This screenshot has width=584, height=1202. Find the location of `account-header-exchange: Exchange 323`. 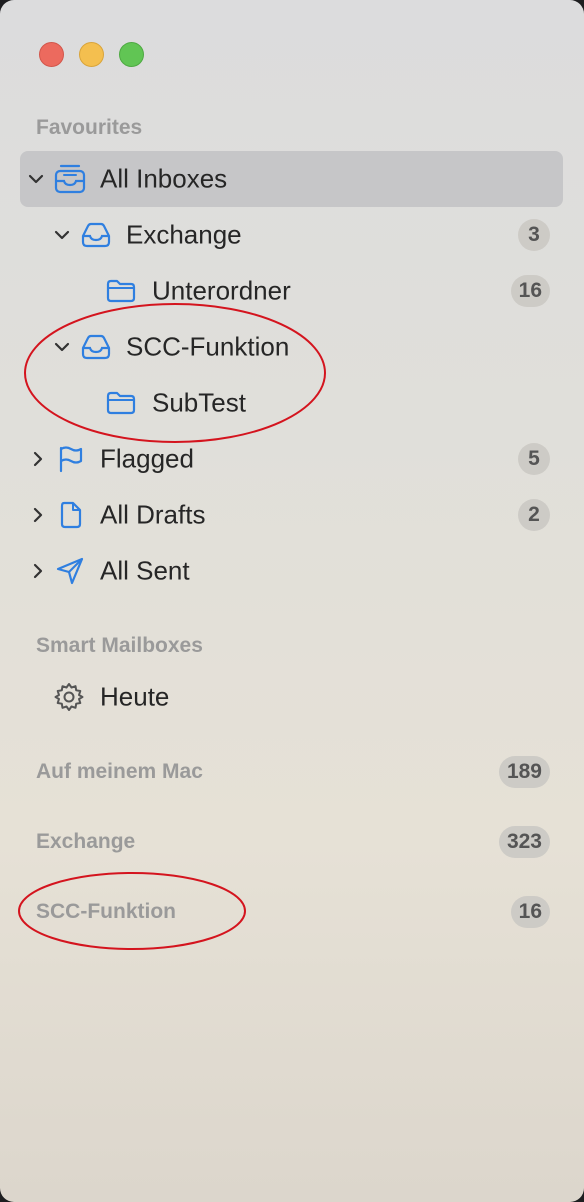

account-header-exchange: Exchange 323 is located at coordinates (291, 842).